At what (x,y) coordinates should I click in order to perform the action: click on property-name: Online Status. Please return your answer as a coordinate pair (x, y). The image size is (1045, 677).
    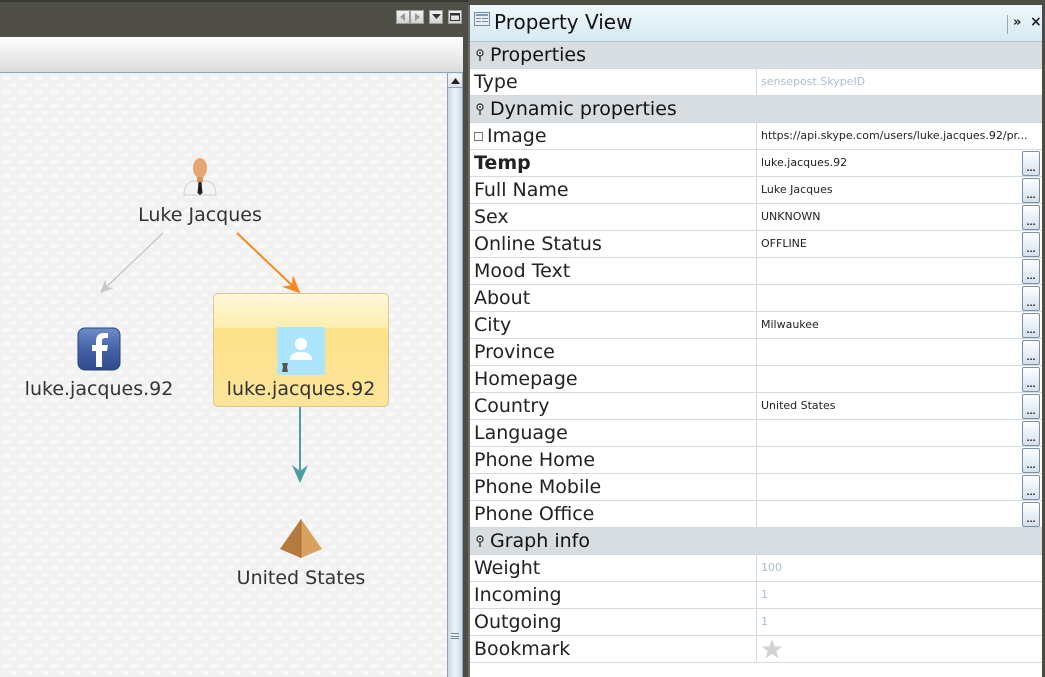
    Looking at the image, I should click on (613, 244).